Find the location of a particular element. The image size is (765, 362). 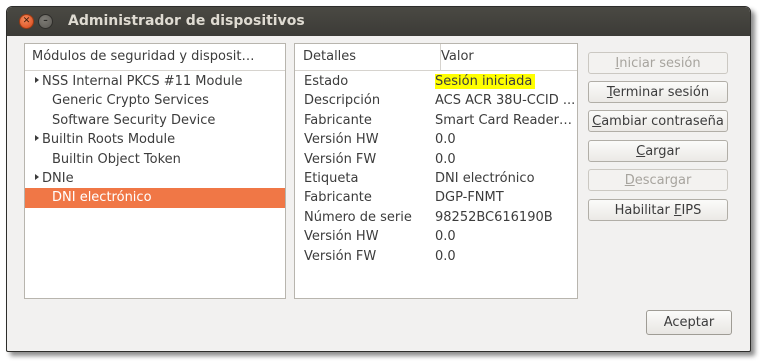

button-label-post: ambiar contraseña is located at coordinates (662, 121).